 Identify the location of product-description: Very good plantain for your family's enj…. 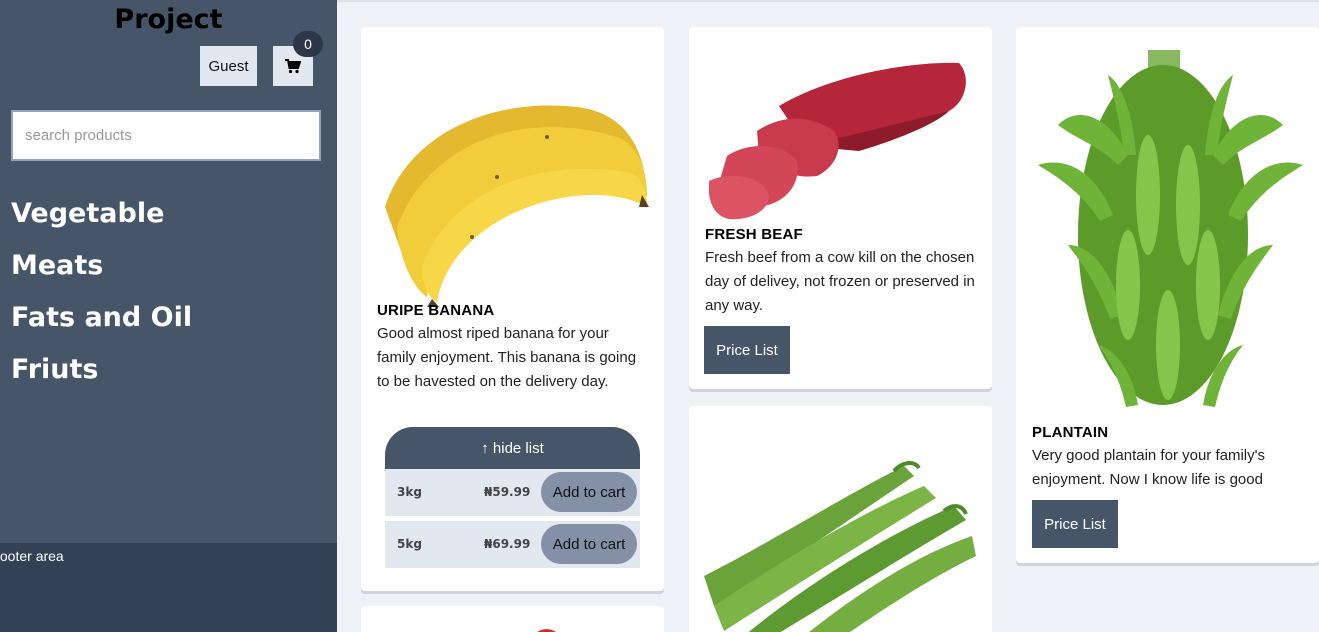
(1148, 467).